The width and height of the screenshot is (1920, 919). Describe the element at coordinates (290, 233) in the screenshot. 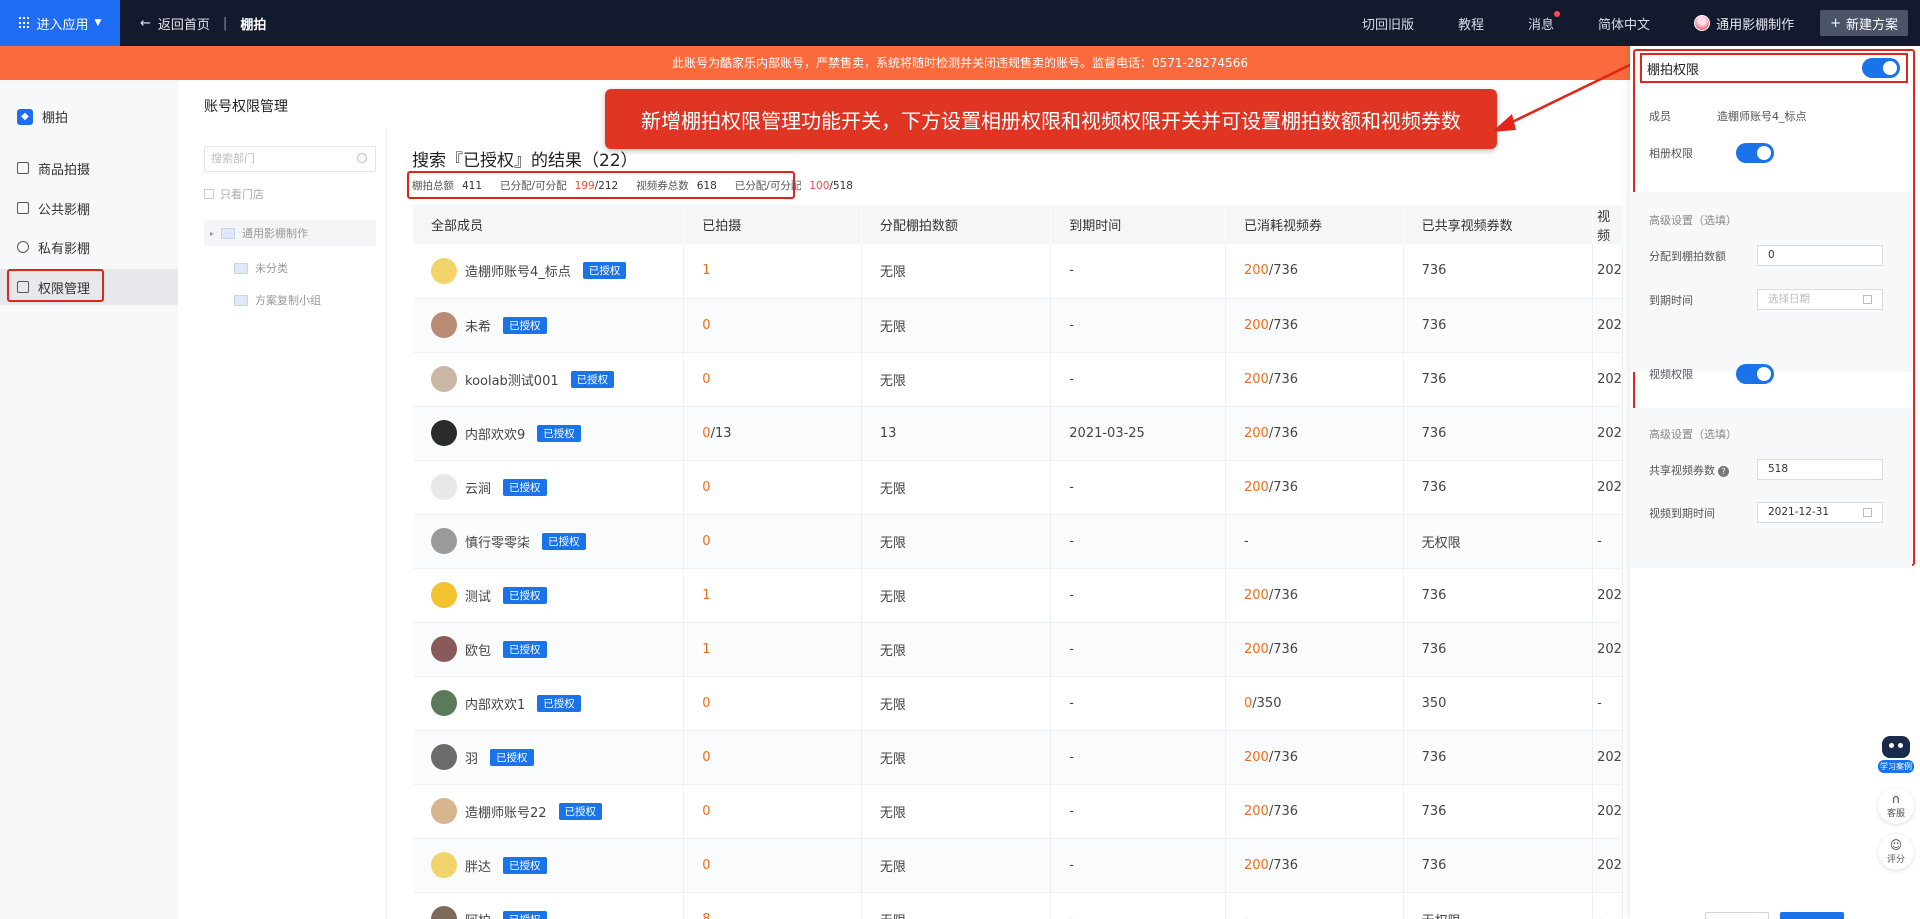

I see `tree-node-root: ▸ 通用影棚制作` at that location.